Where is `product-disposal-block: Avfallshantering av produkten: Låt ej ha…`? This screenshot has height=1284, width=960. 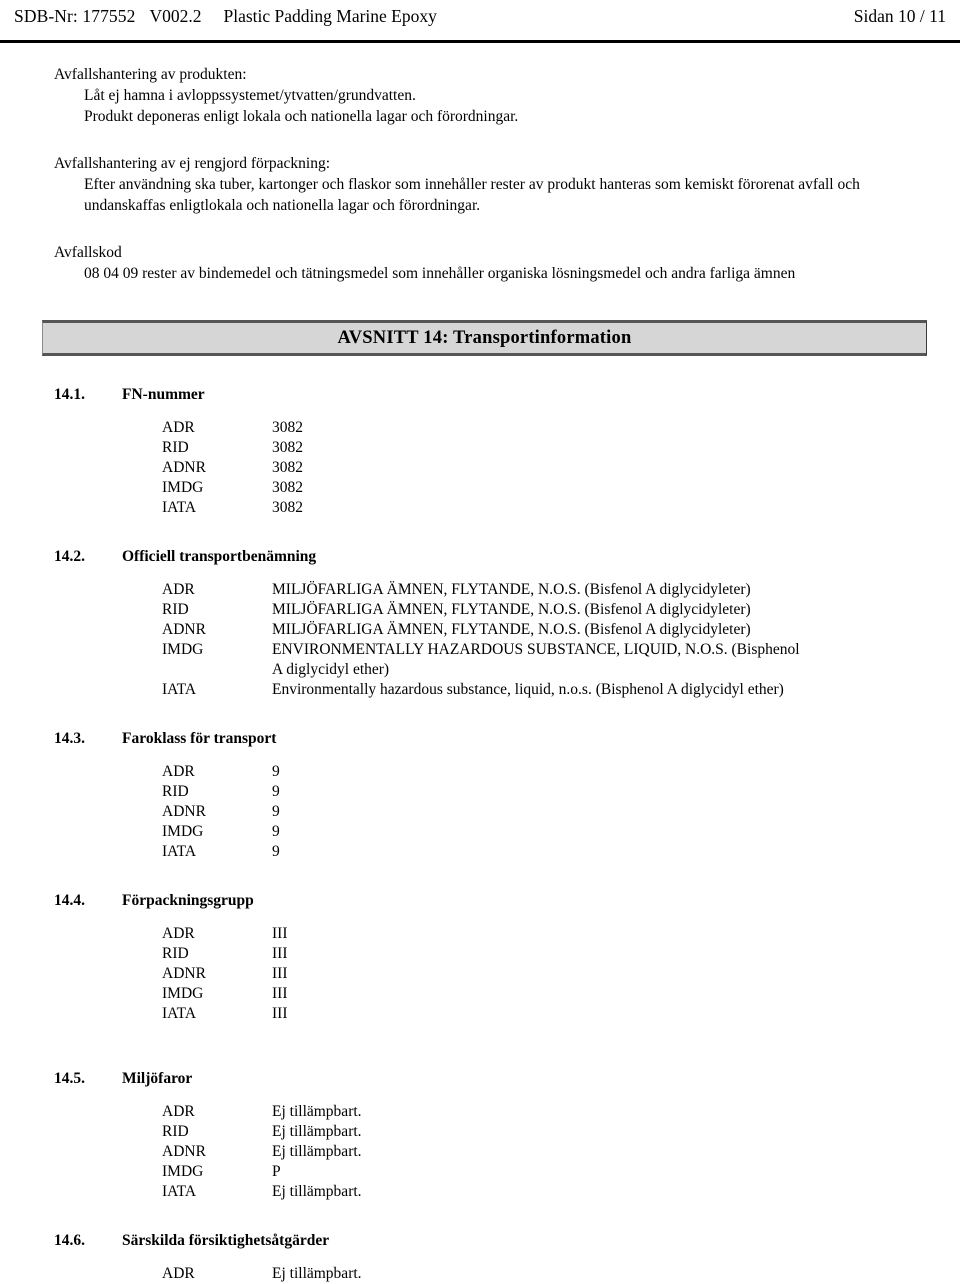
product-disposal-block: Avfallshantering av produkten: Låt ej ha… is located at coordinates (480, 95).